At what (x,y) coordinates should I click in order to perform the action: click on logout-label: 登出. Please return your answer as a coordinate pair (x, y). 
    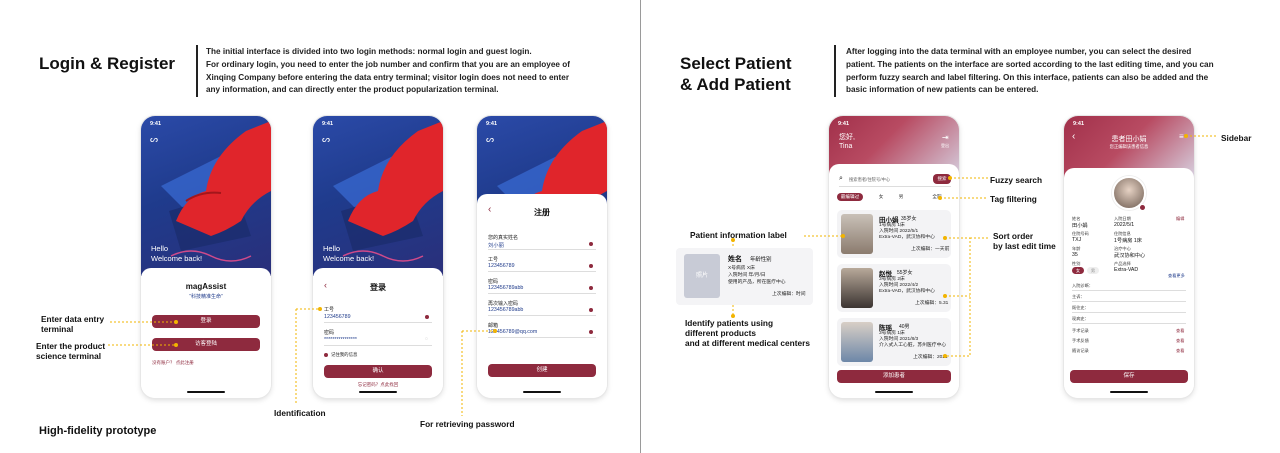
    Looking at the image, I should click on (945, 145).